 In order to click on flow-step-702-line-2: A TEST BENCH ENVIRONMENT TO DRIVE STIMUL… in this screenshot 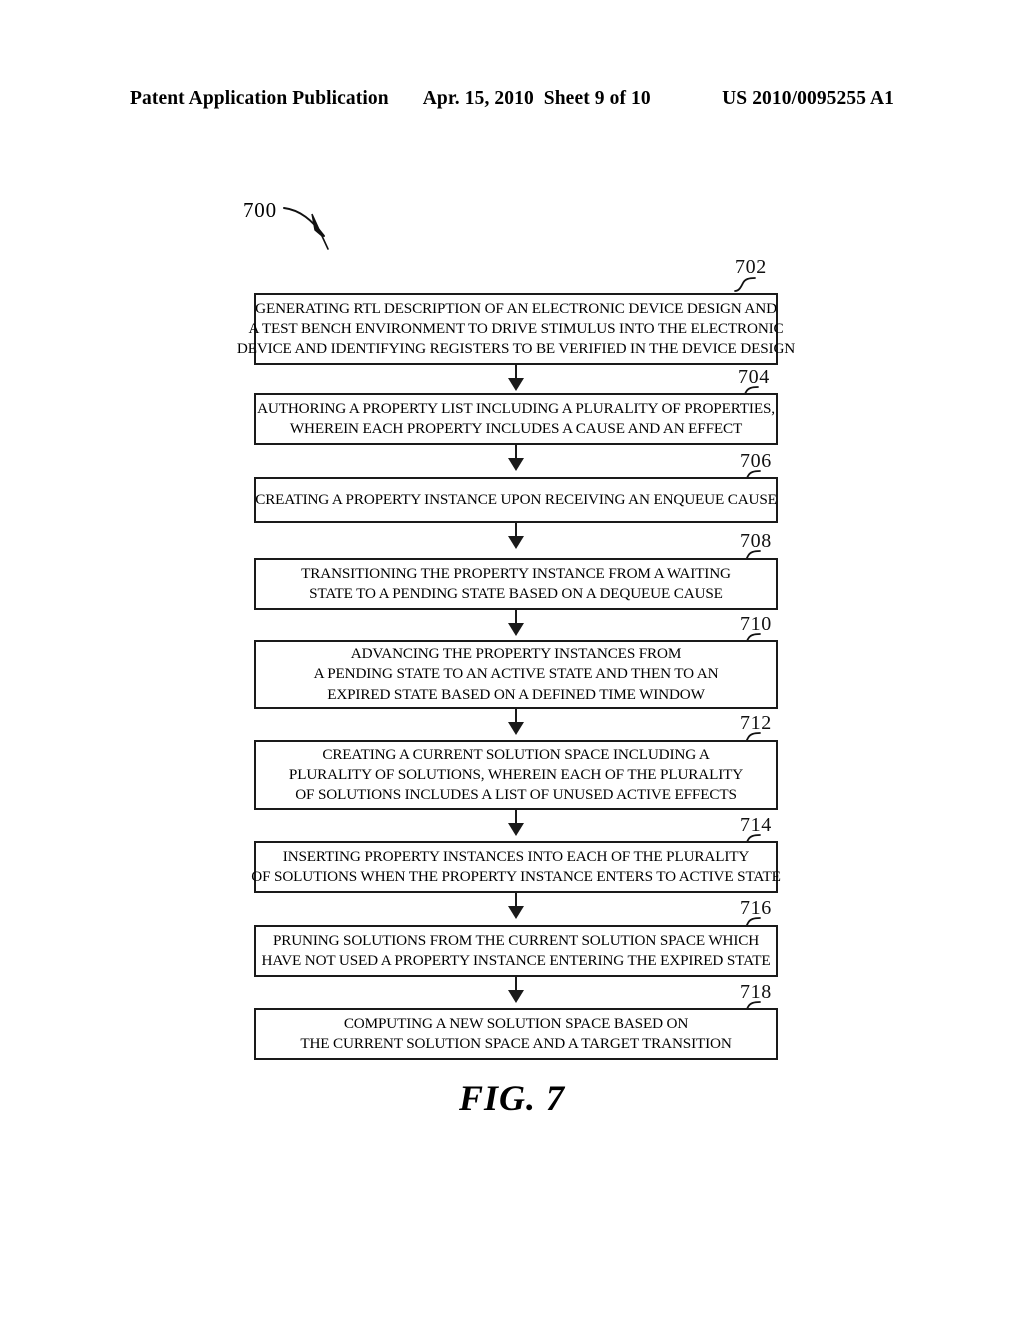, I will do `click(516, 328)`.